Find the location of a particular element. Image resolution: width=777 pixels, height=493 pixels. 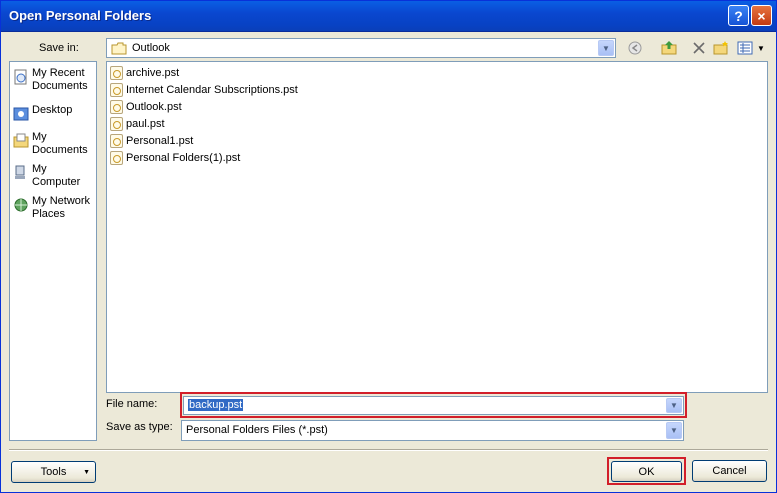

up-folder-icon is located at coordinates (669, 48).